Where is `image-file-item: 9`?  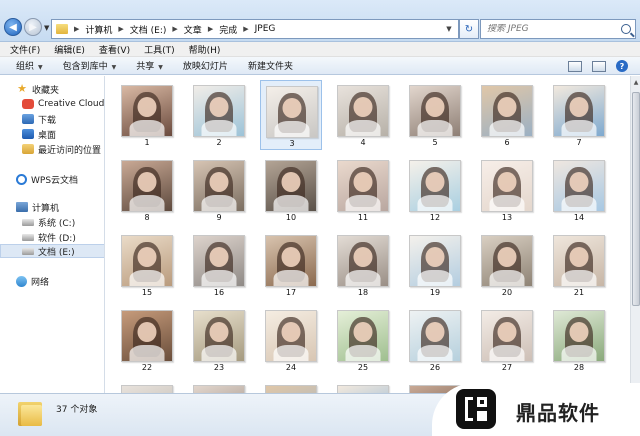 image-file-item: 9 is located at coordinates (219, 190).